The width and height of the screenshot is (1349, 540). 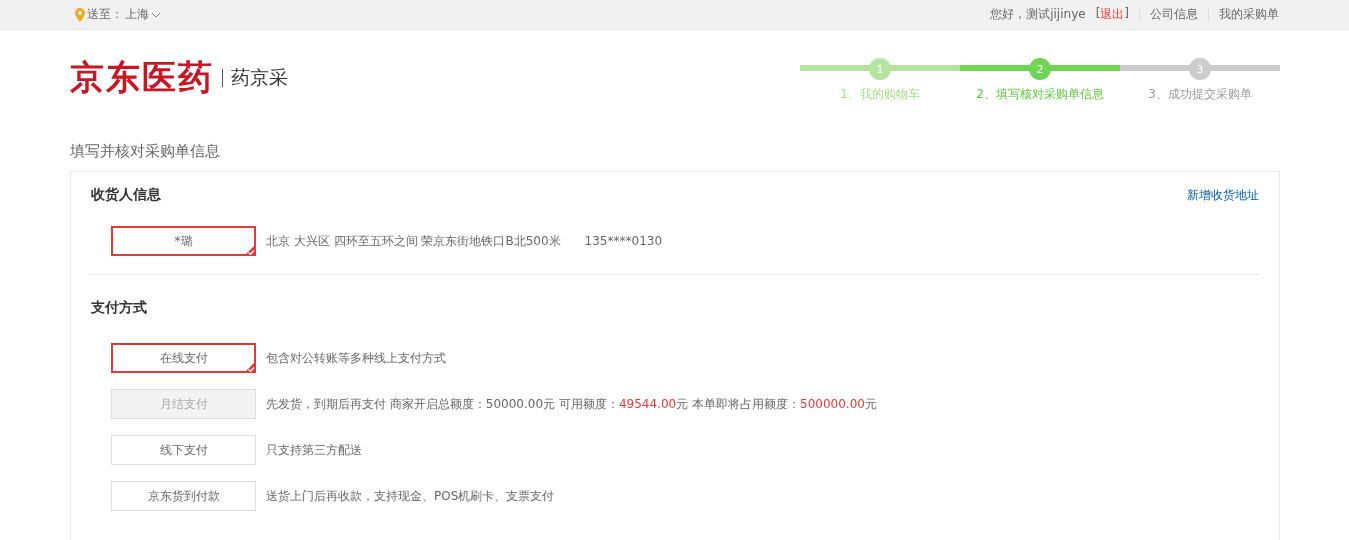 I want to click on address-text: 北京 大兴区 四环至五环之间 荣京东街地铁口B北500米, so click(x=413, y=241).